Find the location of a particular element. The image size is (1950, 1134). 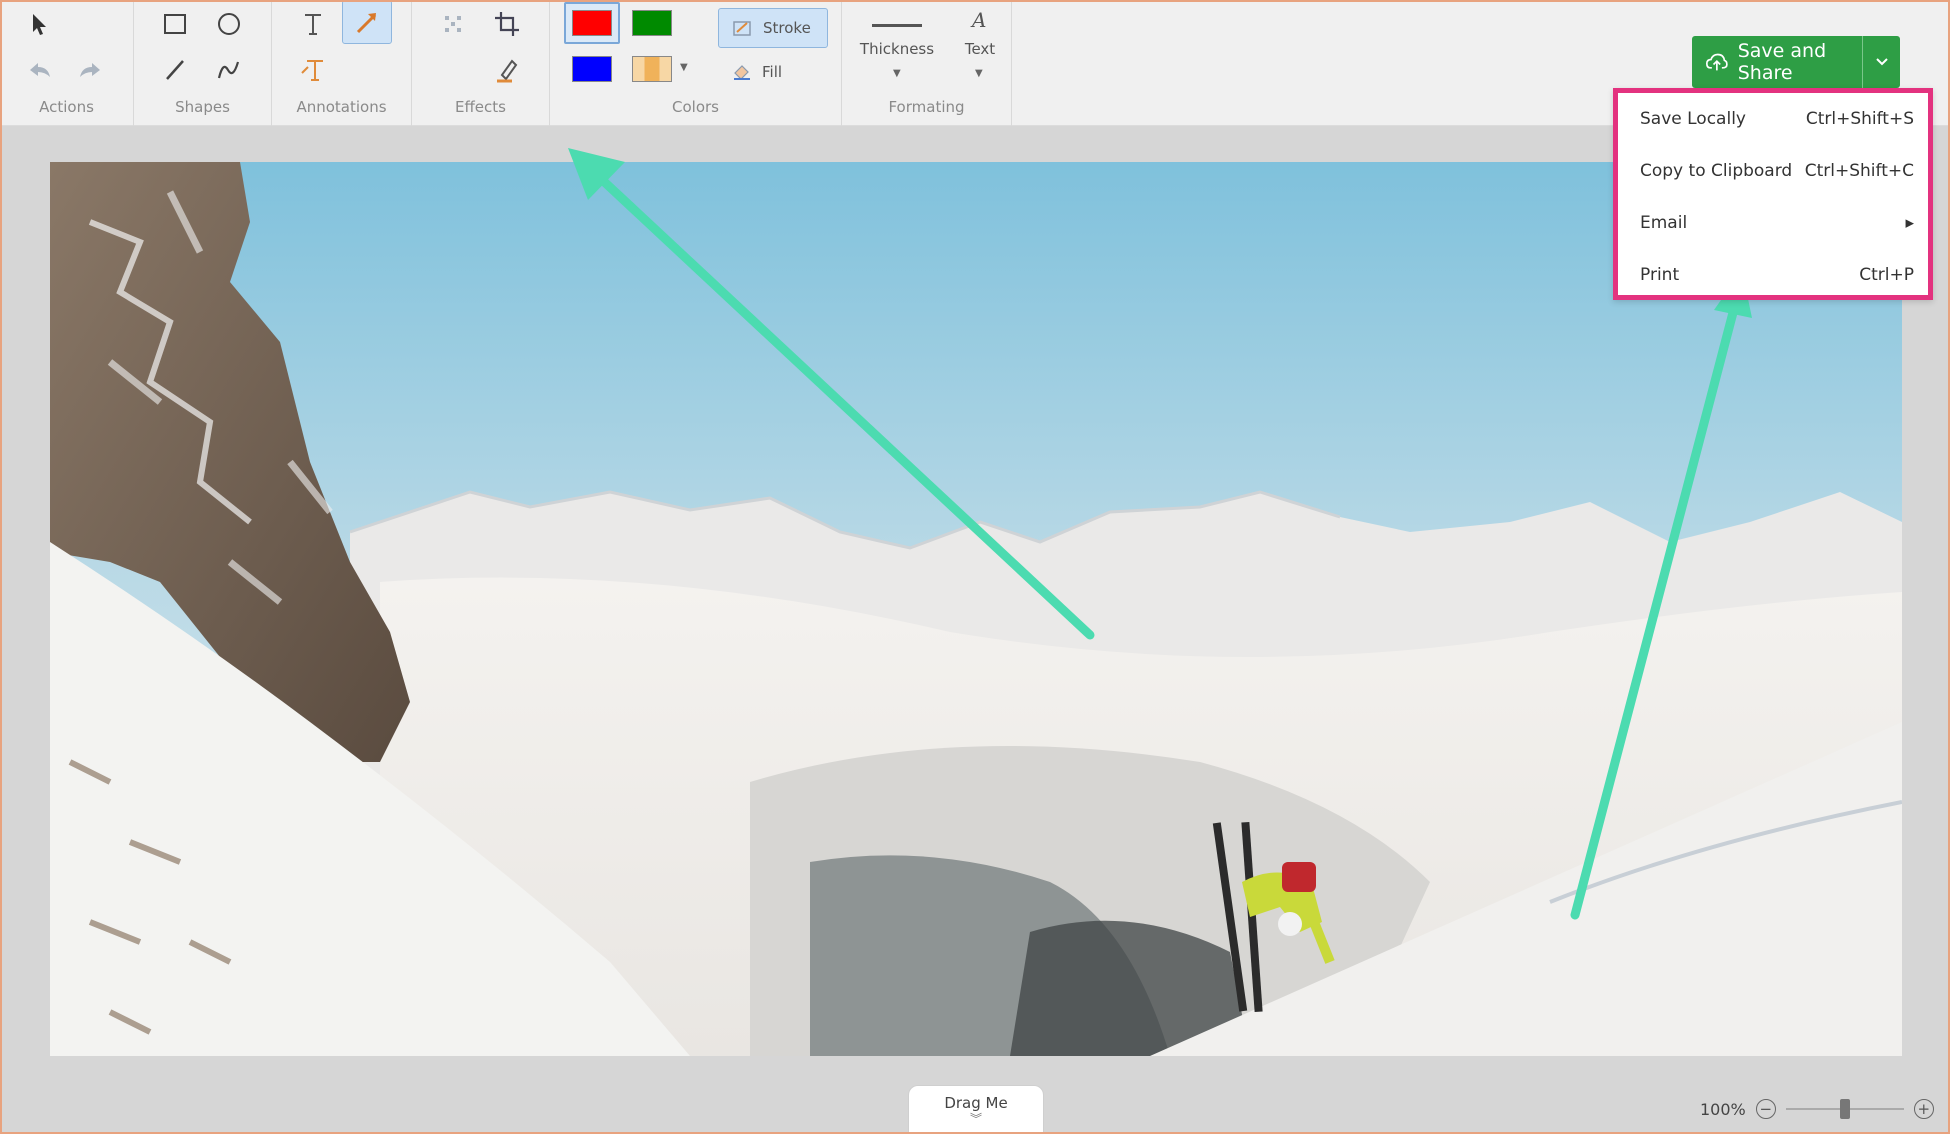

freehand-icon is located at coordinates (228, 70).